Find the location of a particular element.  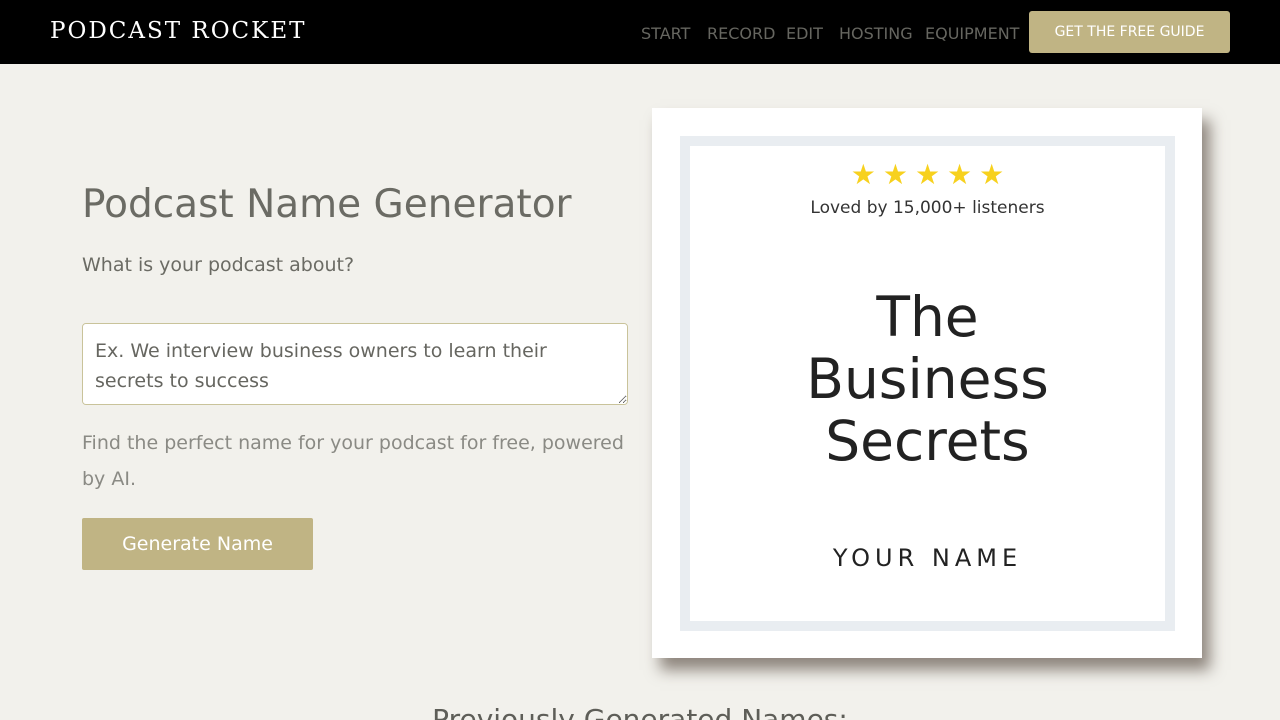

podcast-topic-input is located at coordinates (355, 364).